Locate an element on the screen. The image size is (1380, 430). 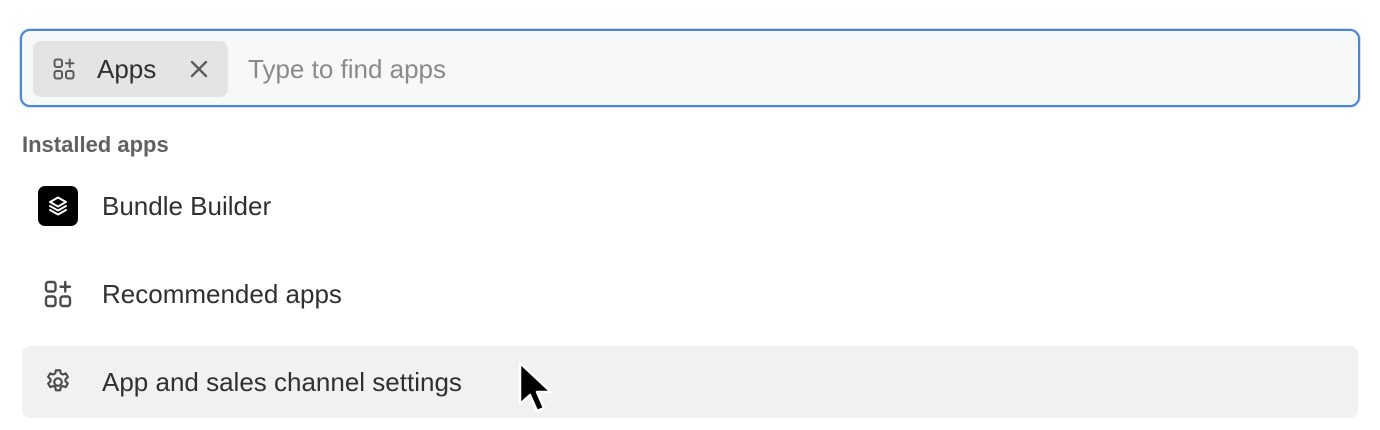
search-input is located at coordinates (788, 69).